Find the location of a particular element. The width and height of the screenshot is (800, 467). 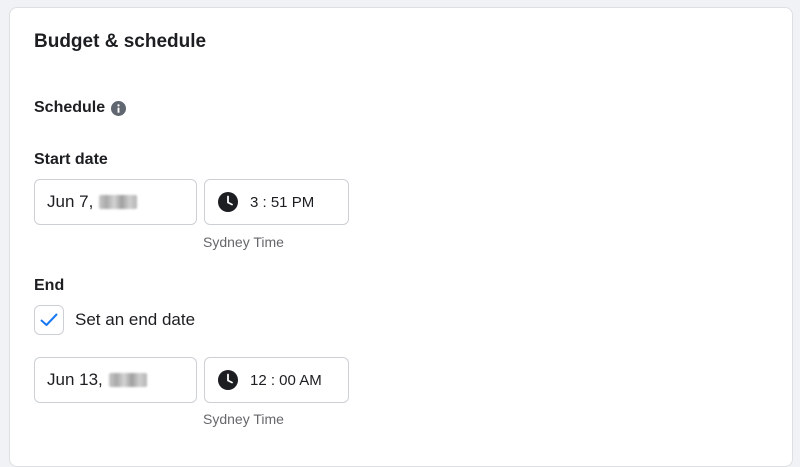

end-time-input: 12 : 00 AM is located at coordinates (276, 380).